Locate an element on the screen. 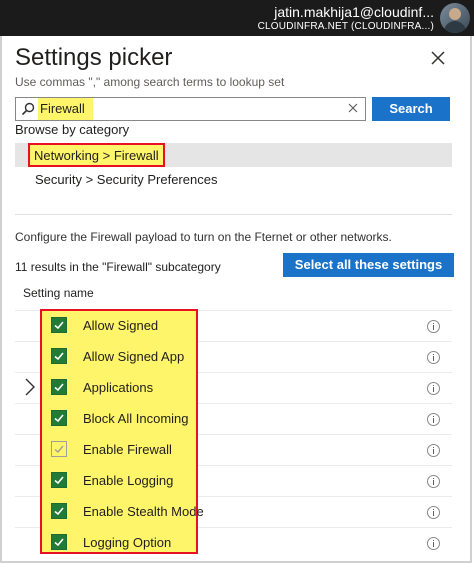  checkbox-allow-signed-app is located at coordinates (59, 356).